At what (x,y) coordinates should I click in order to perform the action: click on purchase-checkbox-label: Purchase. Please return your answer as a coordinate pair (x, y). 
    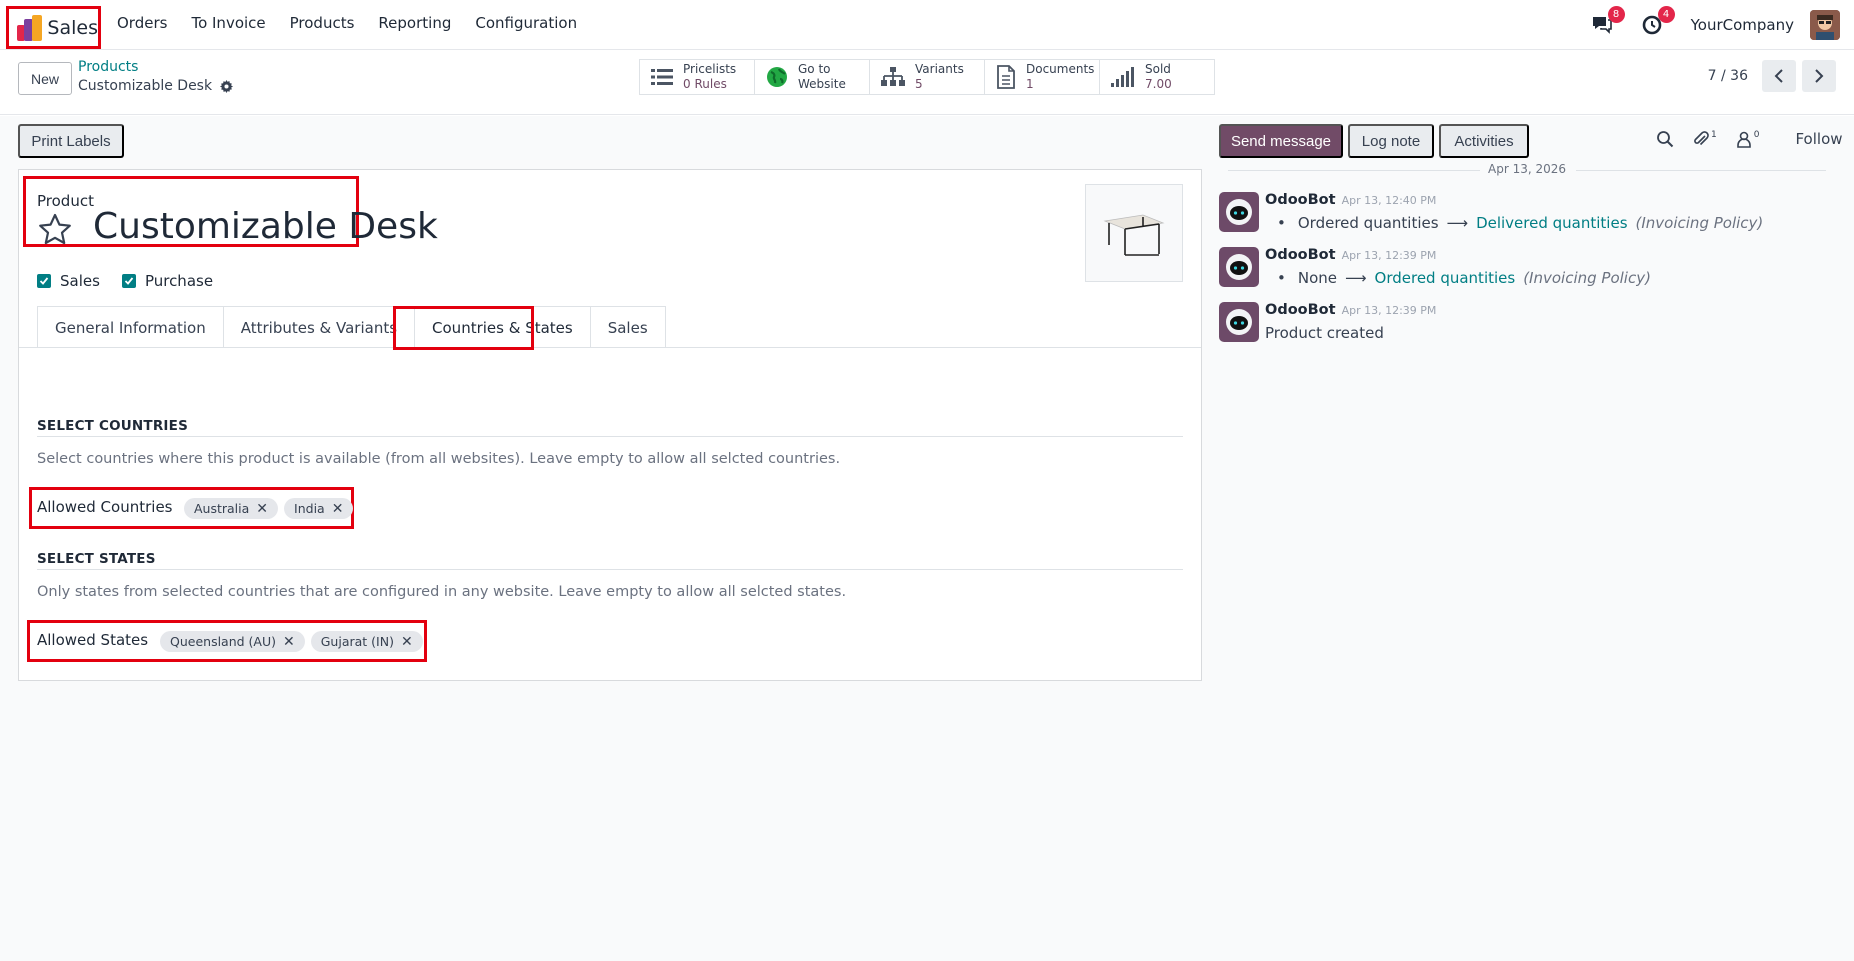
    Looking at the image, I should click on (179, 281).